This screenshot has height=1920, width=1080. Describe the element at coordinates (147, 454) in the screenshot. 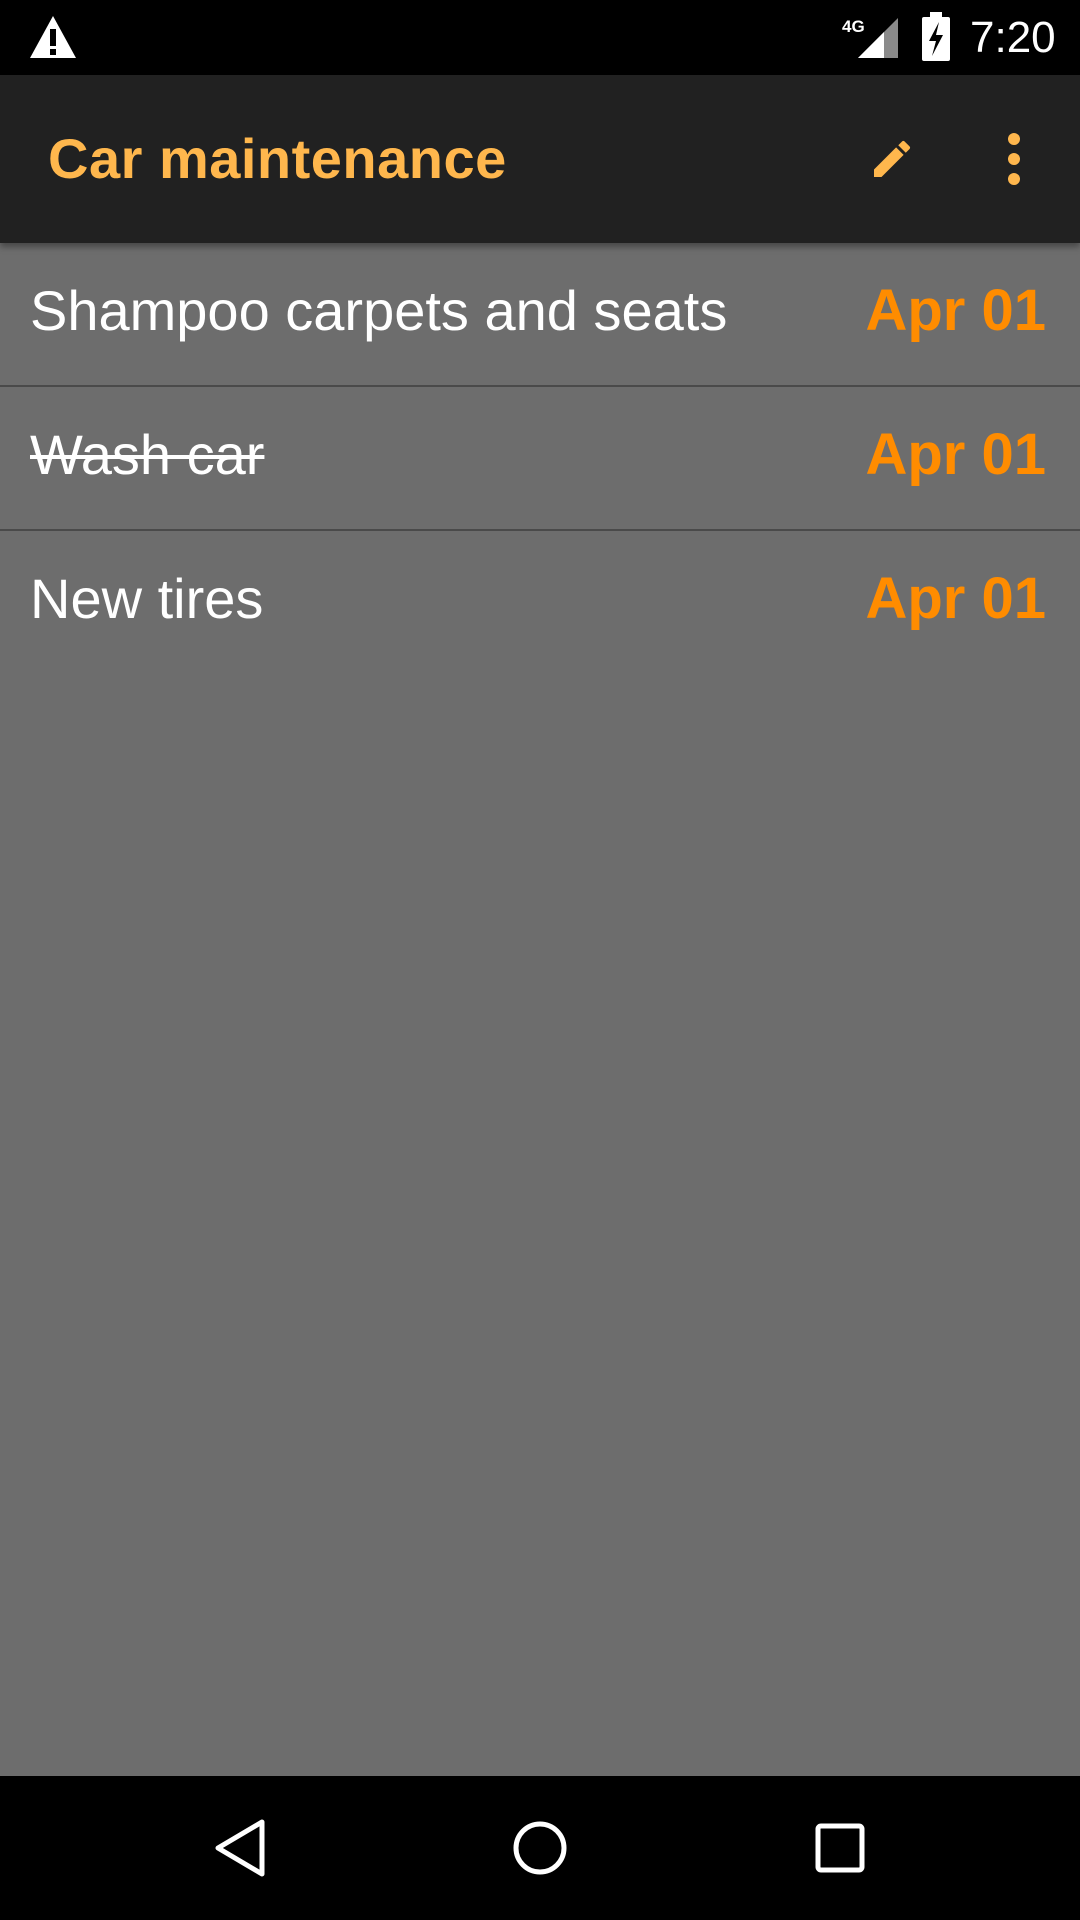

I see `task-title-completed: Wash car` at that location.